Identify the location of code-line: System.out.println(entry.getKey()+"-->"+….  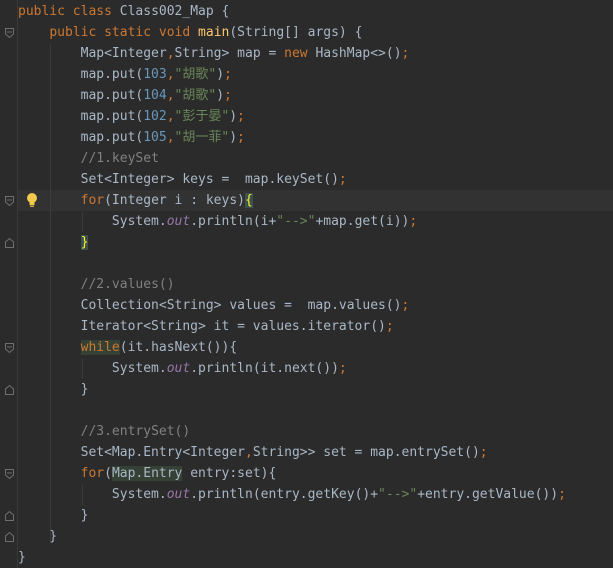
(292, 494).